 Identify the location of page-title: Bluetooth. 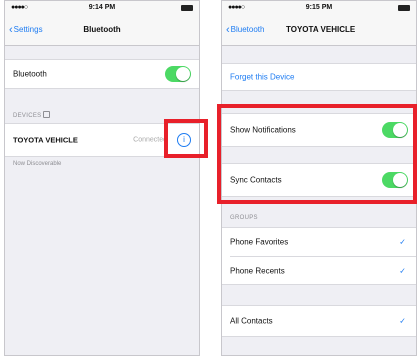
(102, 29).